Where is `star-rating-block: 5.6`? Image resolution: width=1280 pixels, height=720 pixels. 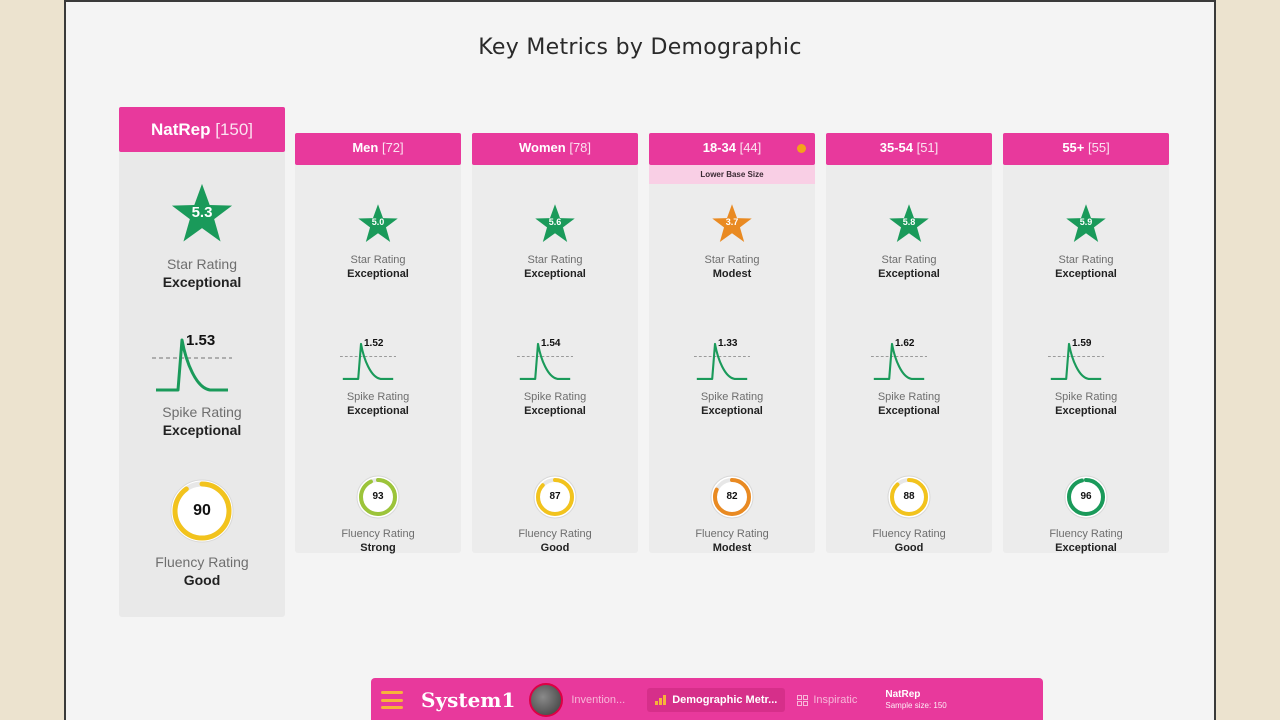 star-rating-block: 5.6 is located at coordinates (555, 224).